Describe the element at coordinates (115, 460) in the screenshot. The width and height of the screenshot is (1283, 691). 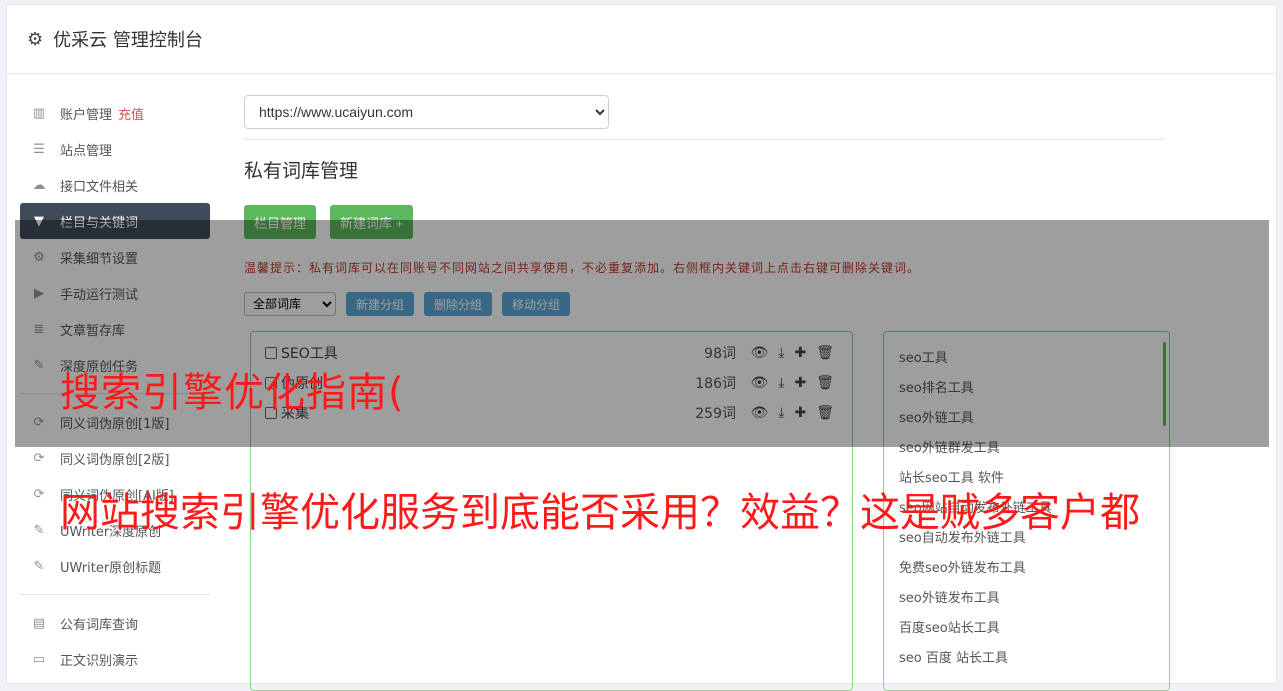
I see `sidebar-item-label: 同义词伪原创[2版]` at that location.